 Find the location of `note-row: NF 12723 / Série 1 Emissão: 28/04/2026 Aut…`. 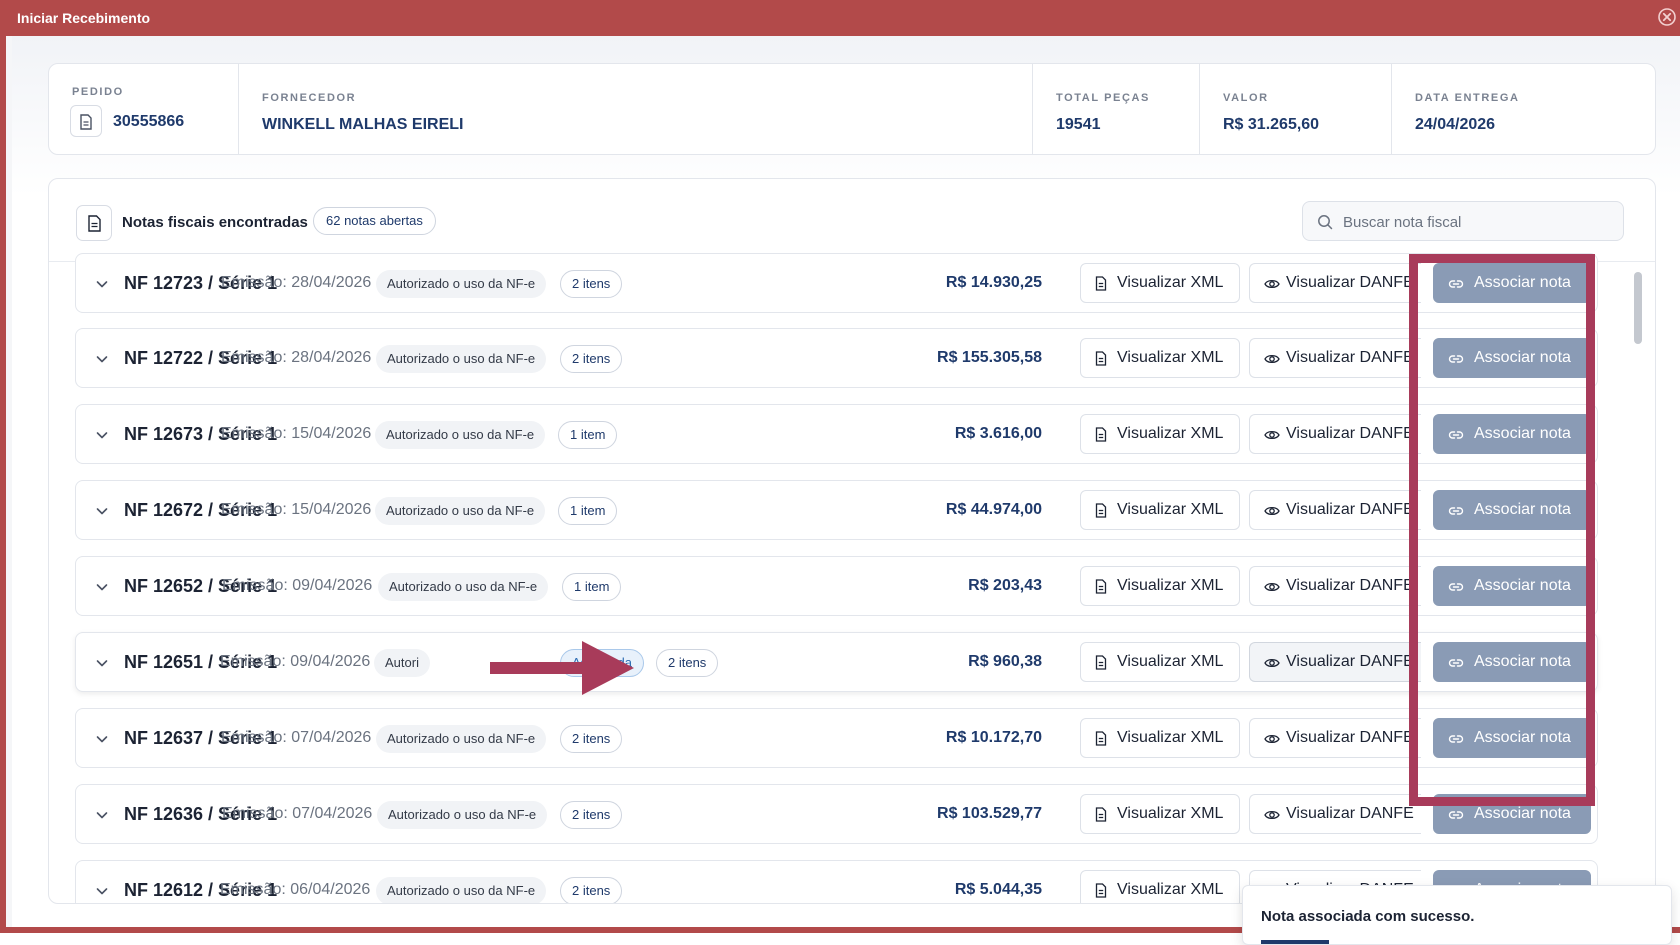

note-row: NF 12723 / Série 1 Emissão: 28/04/2026 Aut… is located at coordinates (836, 283).